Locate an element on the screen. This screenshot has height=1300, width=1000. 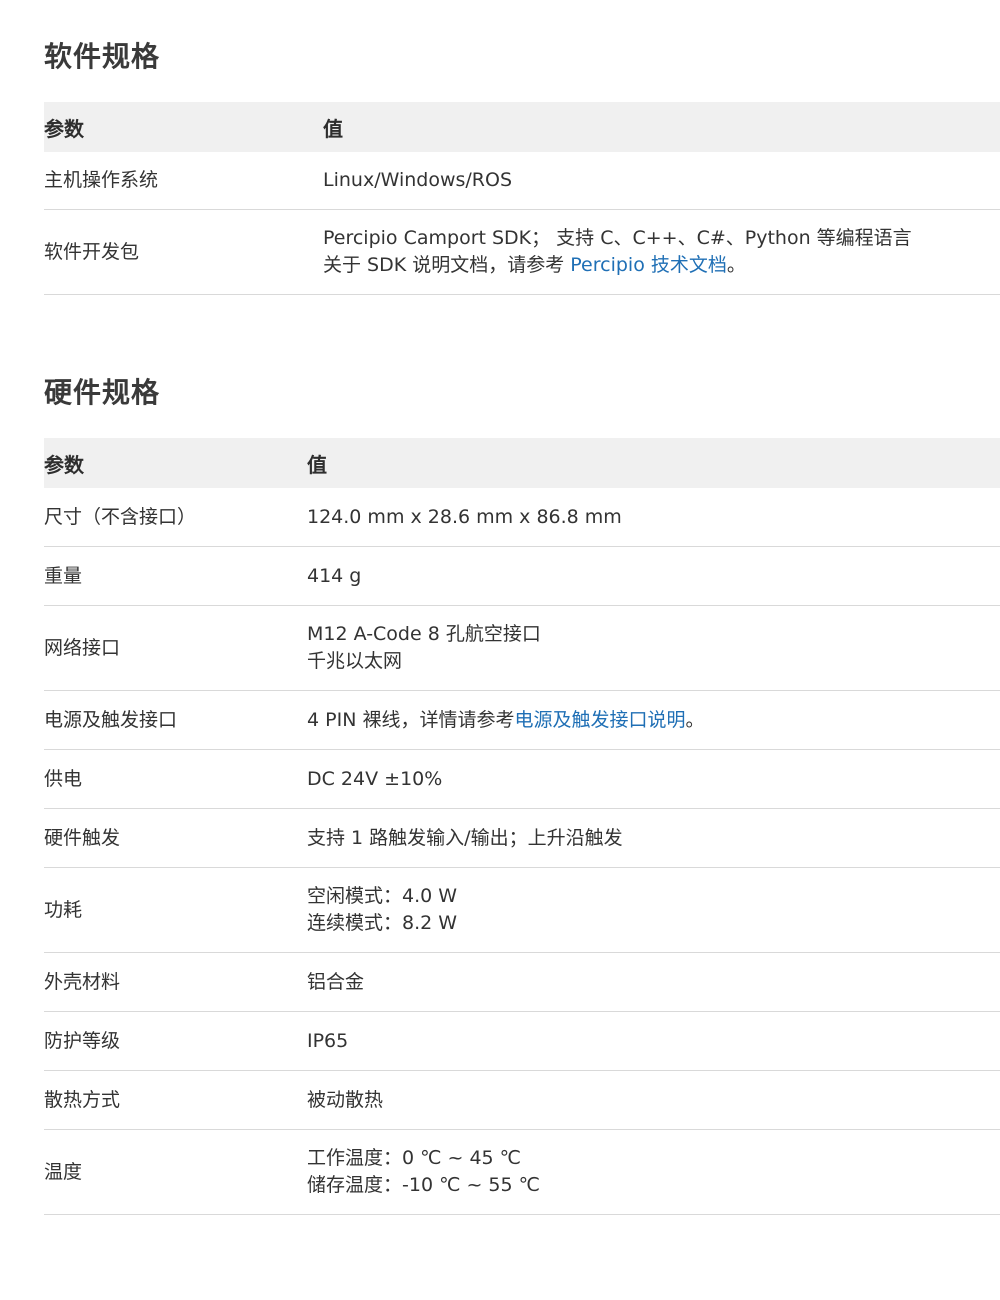
param-cell: 防护等级 is located at coordinates (175, 1041).